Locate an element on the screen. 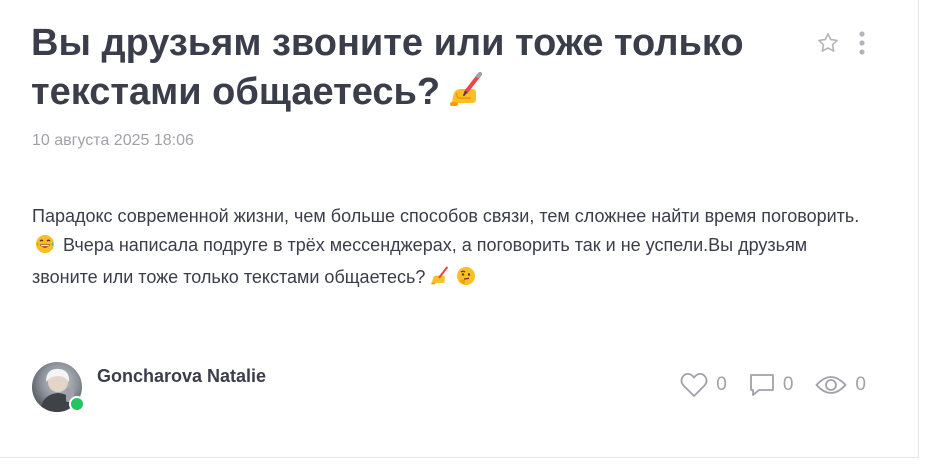 The image size is (927, 467). thinking-face-emoji-icon is located at coordinates (466, 280).